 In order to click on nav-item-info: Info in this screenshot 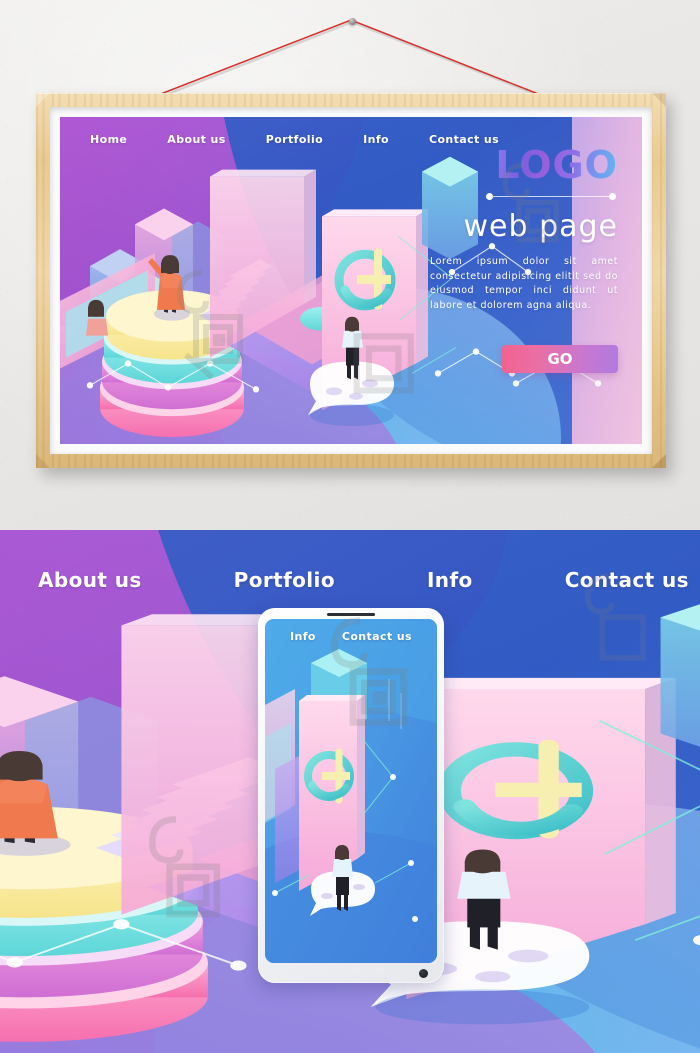, I will do `click(376, 139)`.